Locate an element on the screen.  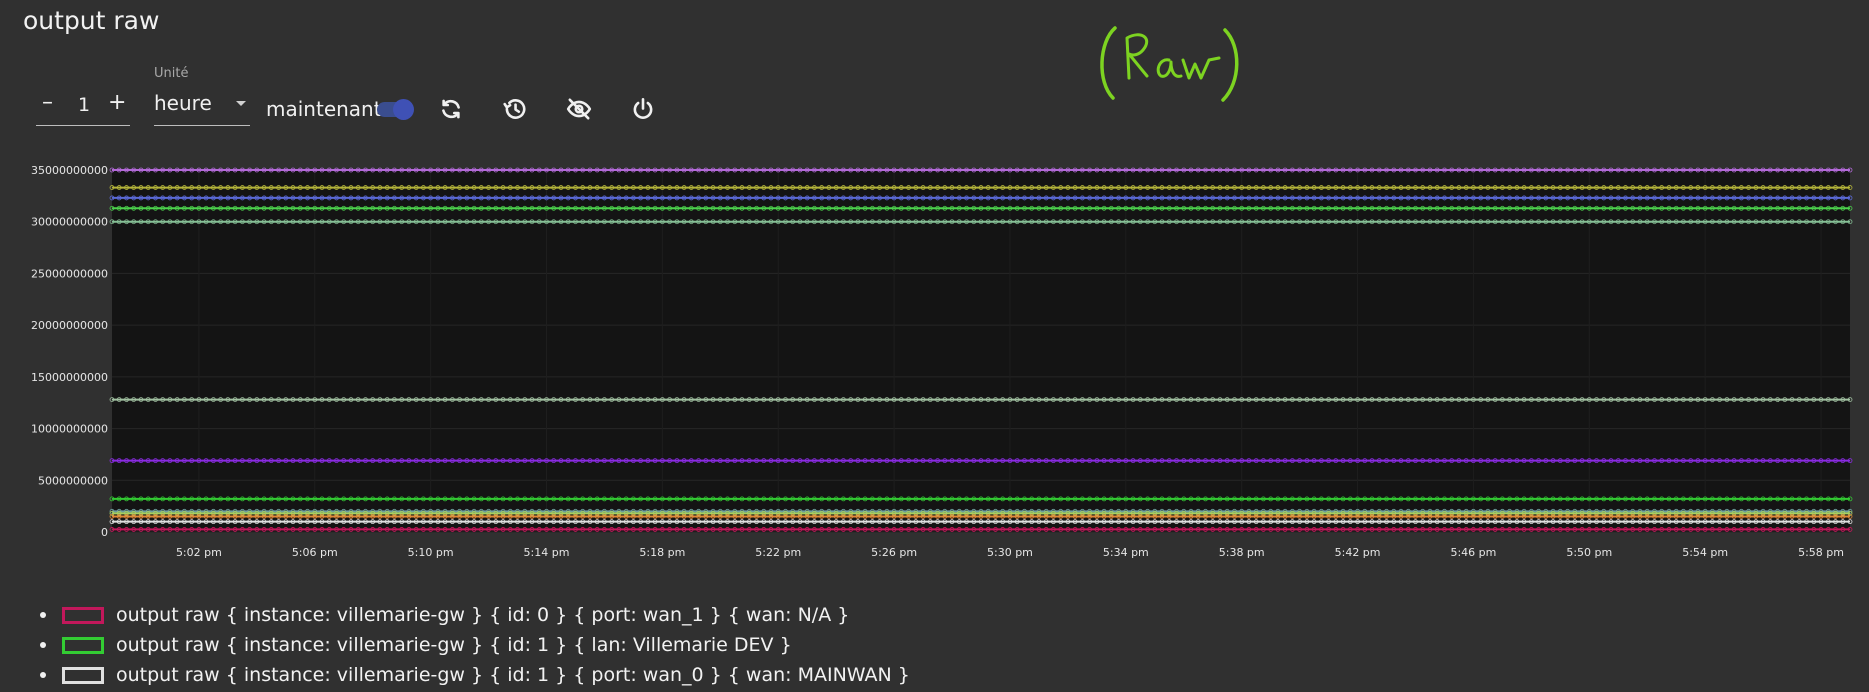
y-tick-label: 30000000000 is located at coordinates (69, 222).